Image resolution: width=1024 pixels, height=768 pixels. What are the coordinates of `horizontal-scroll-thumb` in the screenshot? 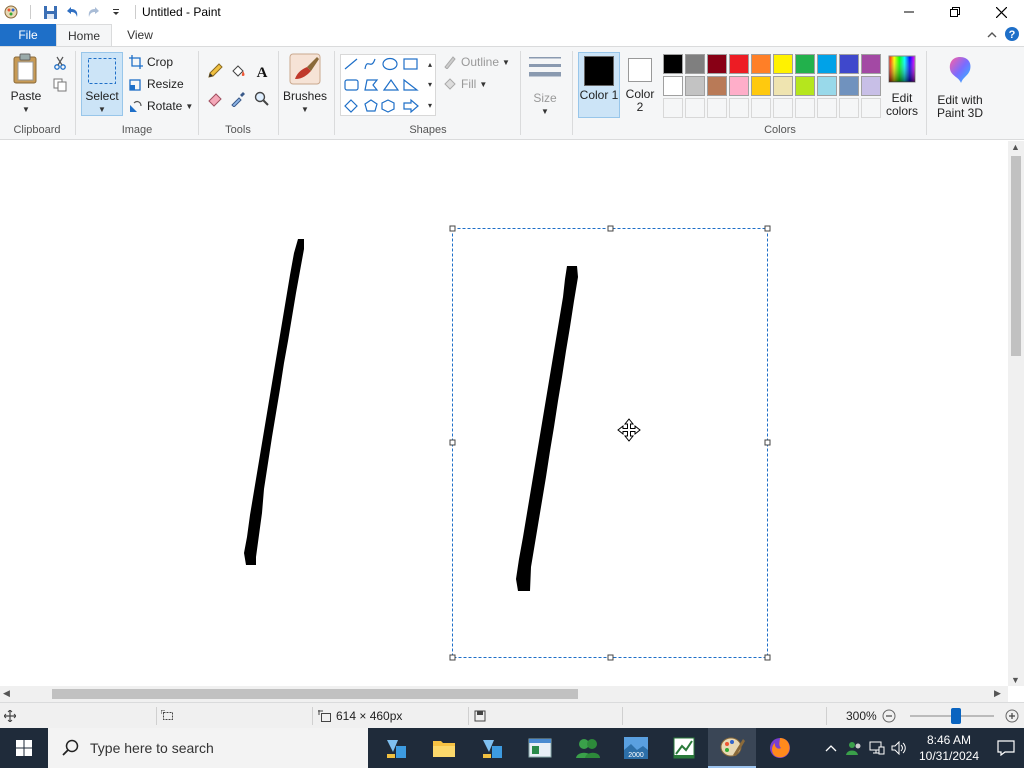 It's located at (315, 694).